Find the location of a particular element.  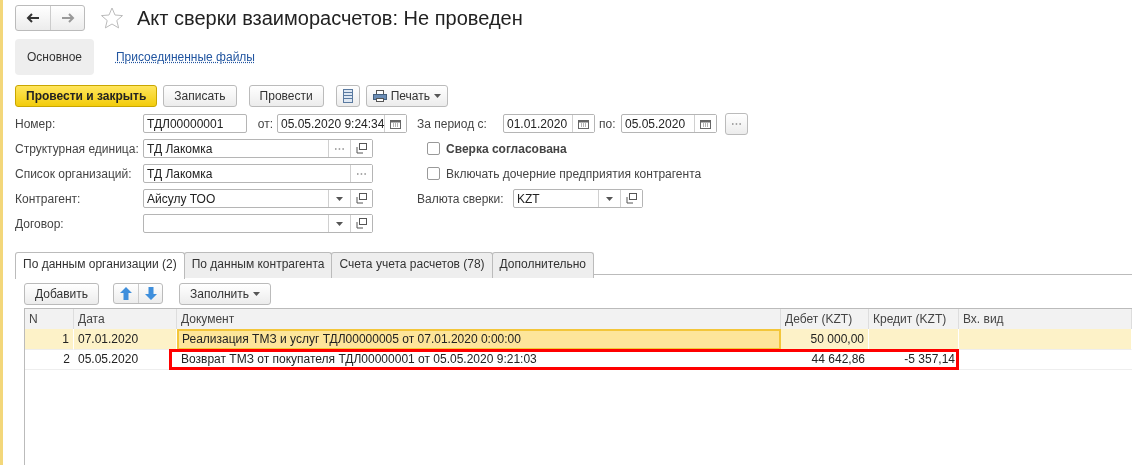

tab: Счета учета расчетов (78) is located at coordinates (412, 265).